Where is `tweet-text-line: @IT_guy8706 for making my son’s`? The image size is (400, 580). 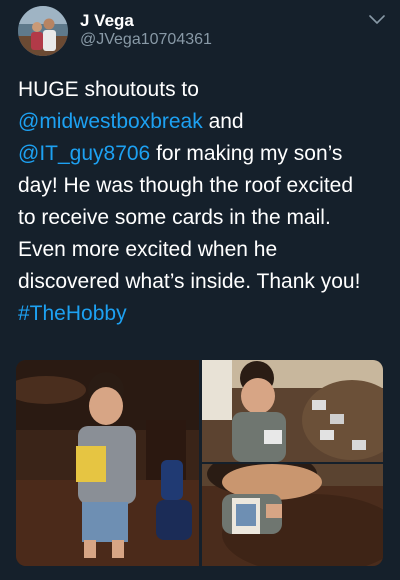 tweet-text-line: @IT_guy8706 for making my son’s is located at coordinates (204, 154).